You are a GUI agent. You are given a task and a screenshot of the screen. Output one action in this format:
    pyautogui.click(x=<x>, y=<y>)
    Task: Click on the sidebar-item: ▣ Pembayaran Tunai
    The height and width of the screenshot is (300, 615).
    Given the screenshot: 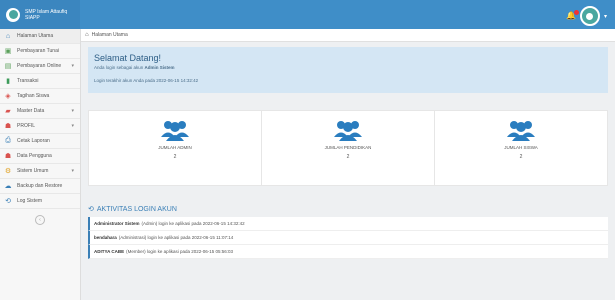 What is the action you would take?
    pyautogui.click(x=40, y=51)
    